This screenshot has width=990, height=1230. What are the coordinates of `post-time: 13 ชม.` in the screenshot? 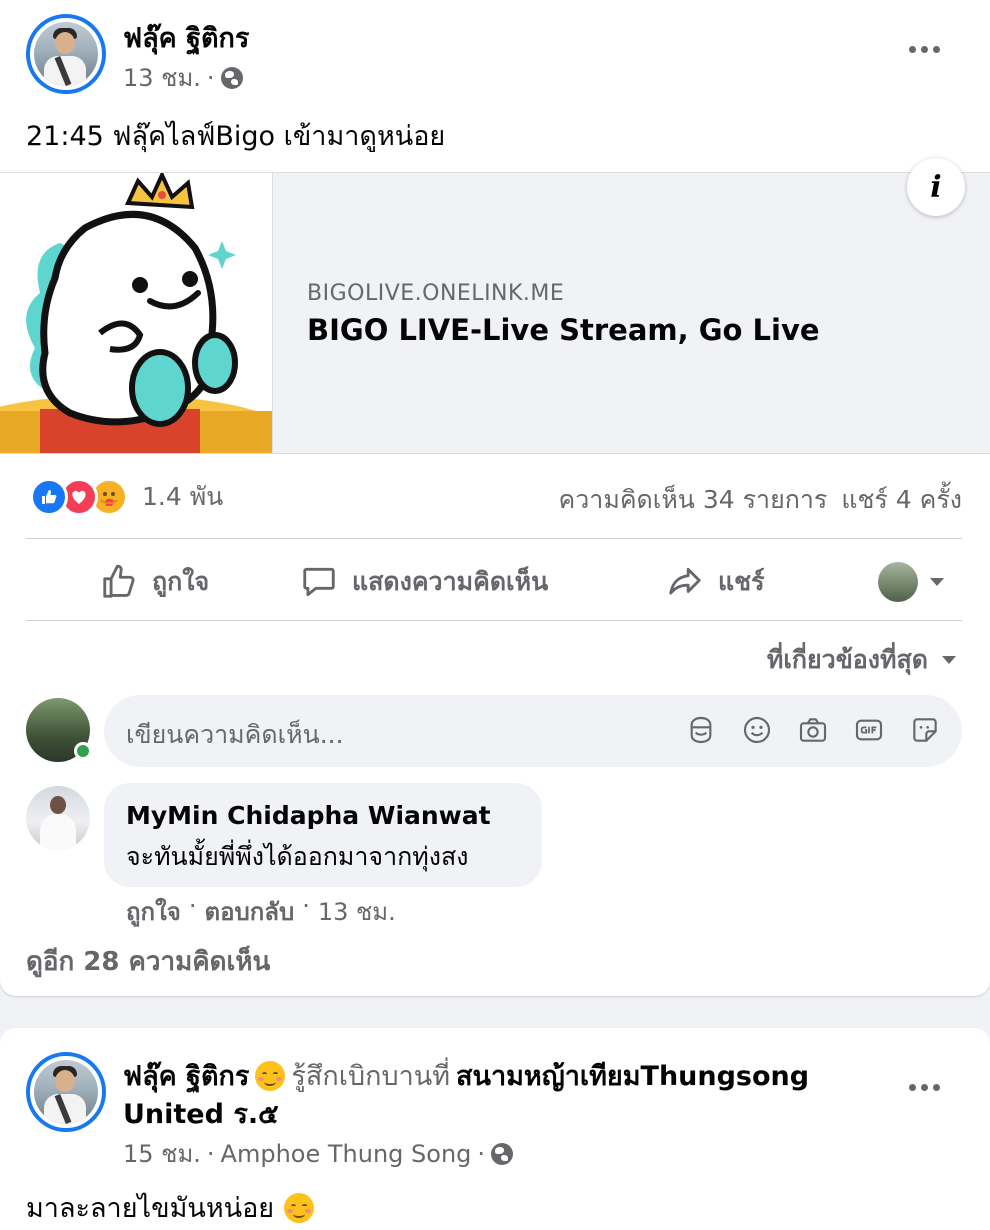 It's located at (162, 77).